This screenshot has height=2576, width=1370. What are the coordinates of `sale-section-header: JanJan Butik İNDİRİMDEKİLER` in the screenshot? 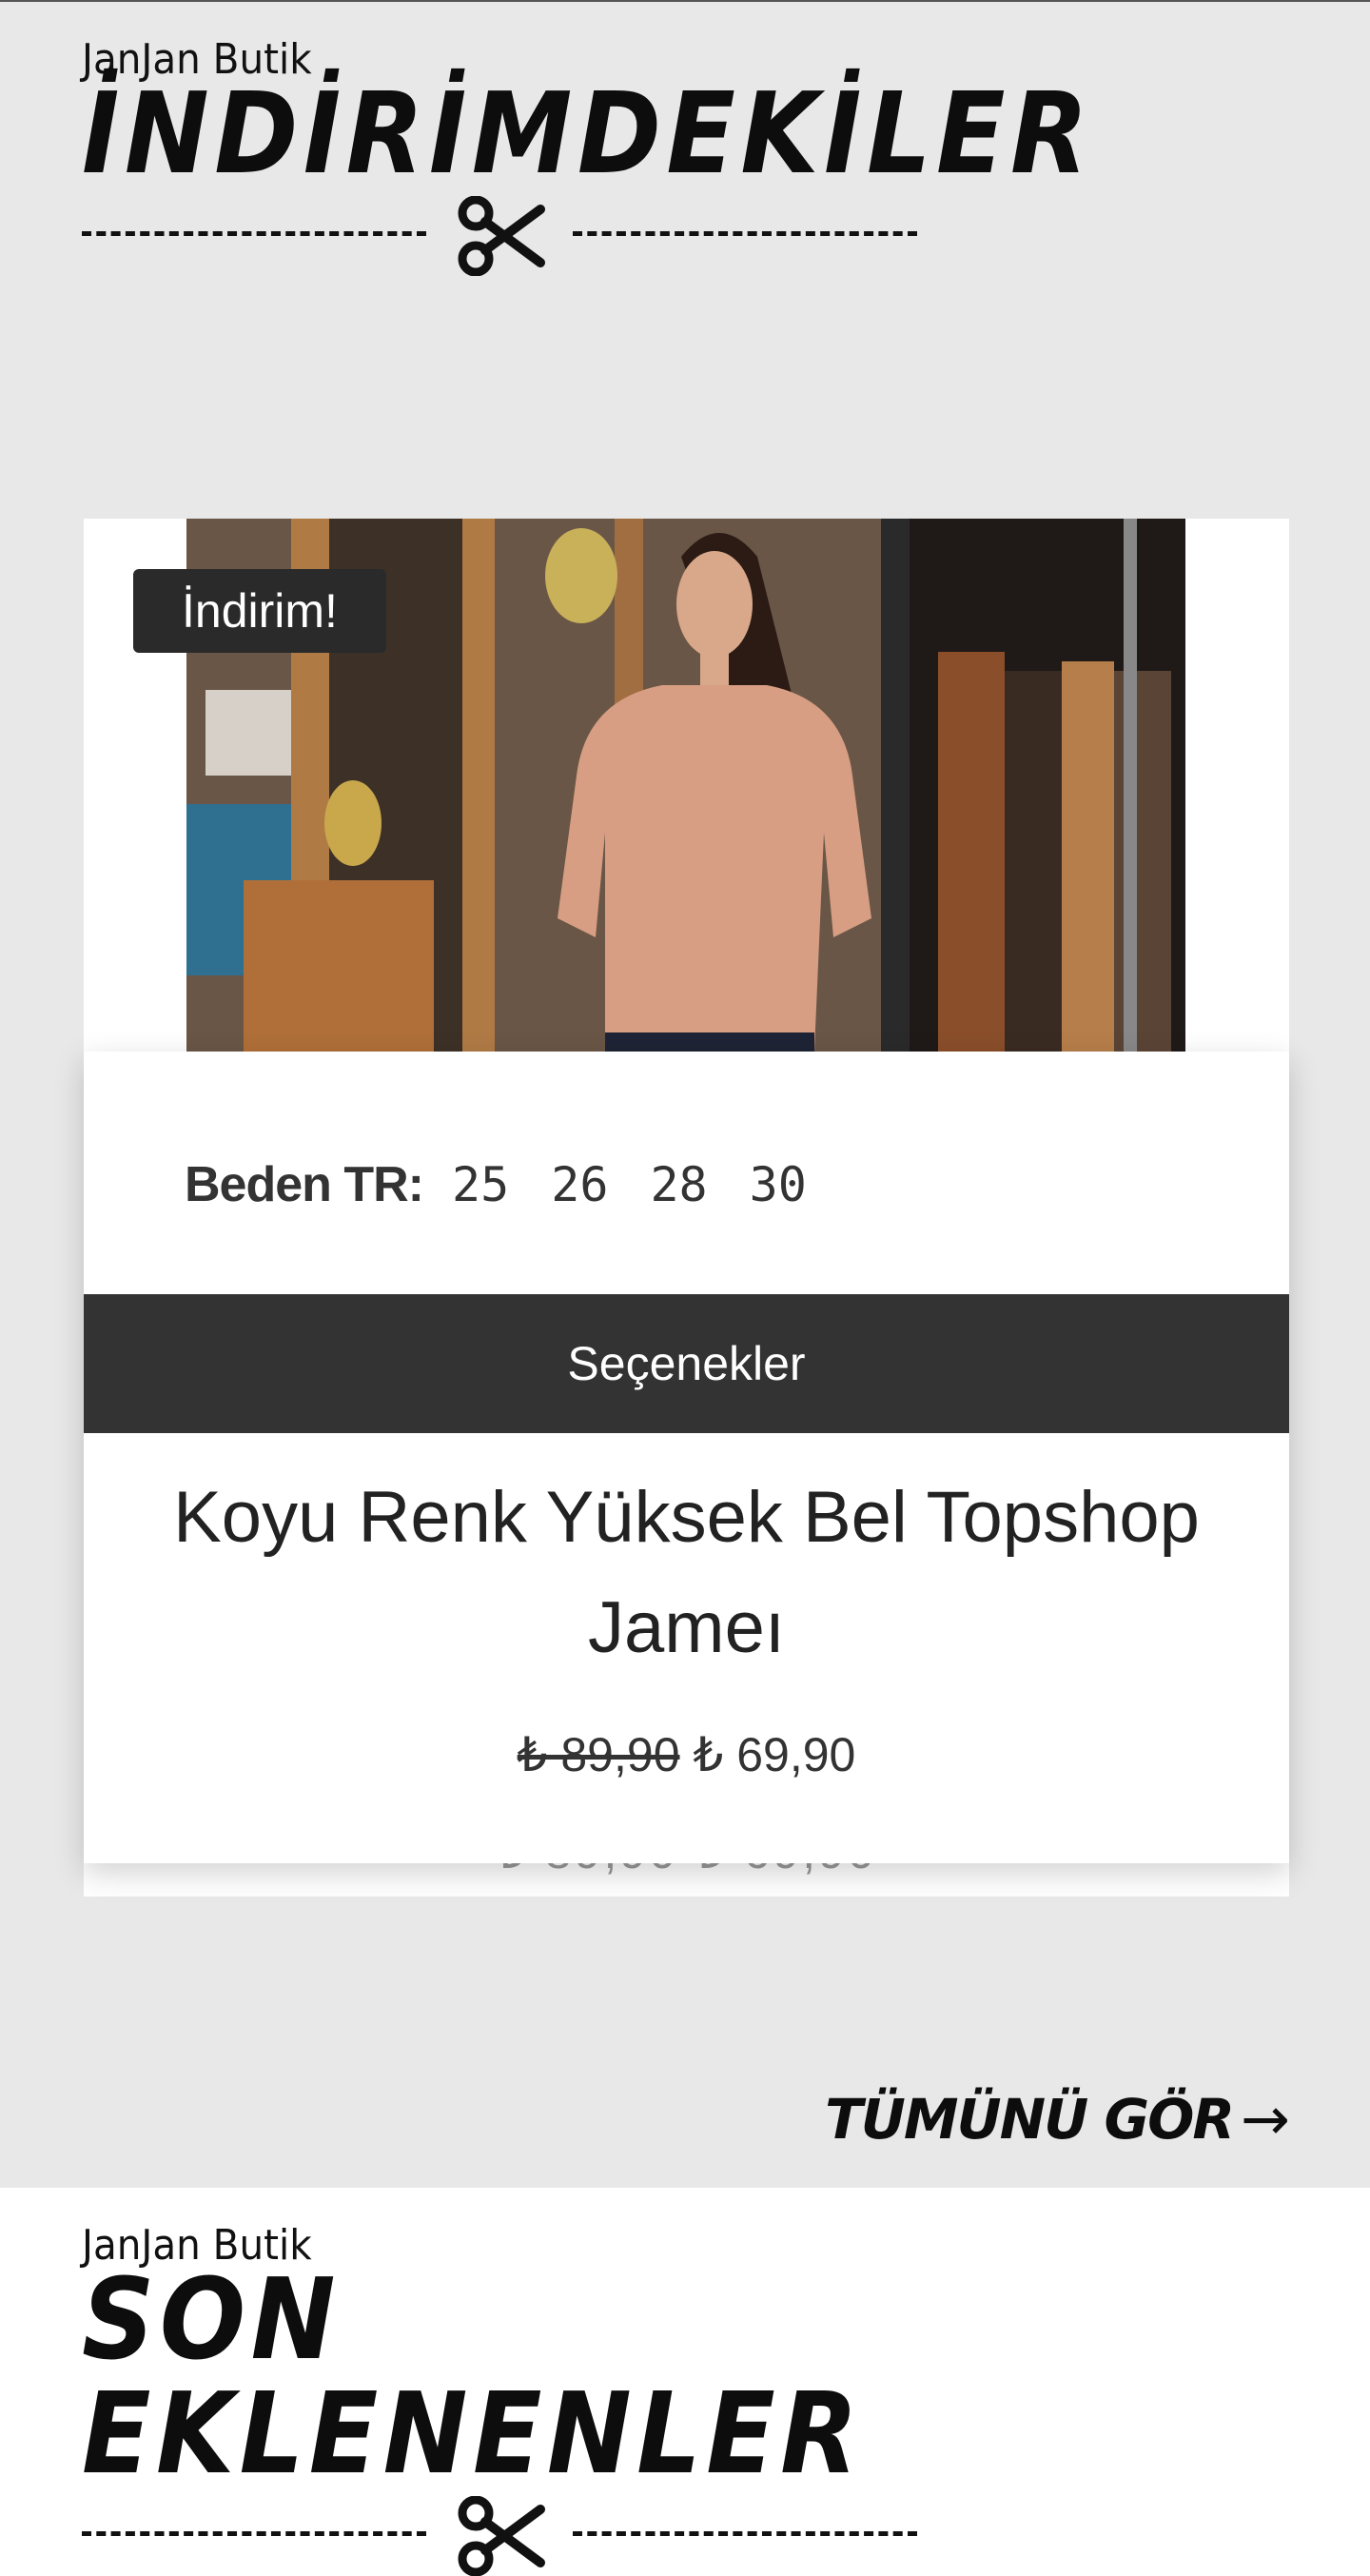 It's located at (588, 156).